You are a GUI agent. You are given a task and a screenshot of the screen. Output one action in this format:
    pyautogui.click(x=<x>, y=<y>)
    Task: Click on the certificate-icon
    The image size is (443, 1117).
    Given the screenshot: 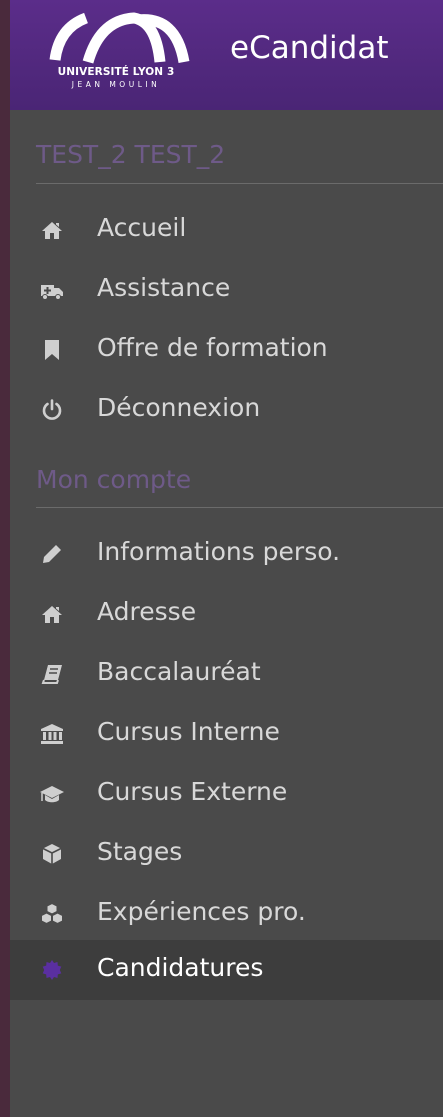 What is the action you would take?
    pyautogui.click(x=52, y=970)
    